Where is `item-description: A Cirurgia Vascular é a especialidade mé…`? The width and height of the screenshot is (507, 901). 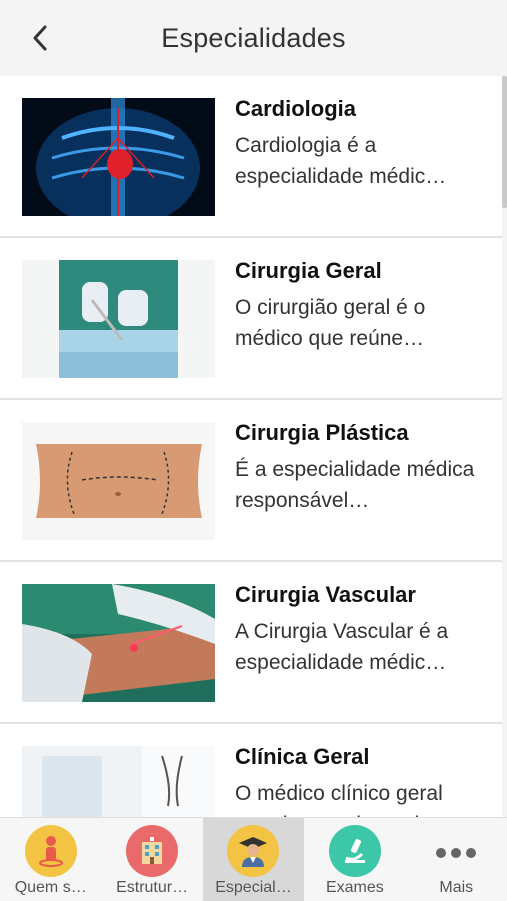 item-description: A Cirurgia Vascular é a especialidade mé… is located at coordinates (342, 647).